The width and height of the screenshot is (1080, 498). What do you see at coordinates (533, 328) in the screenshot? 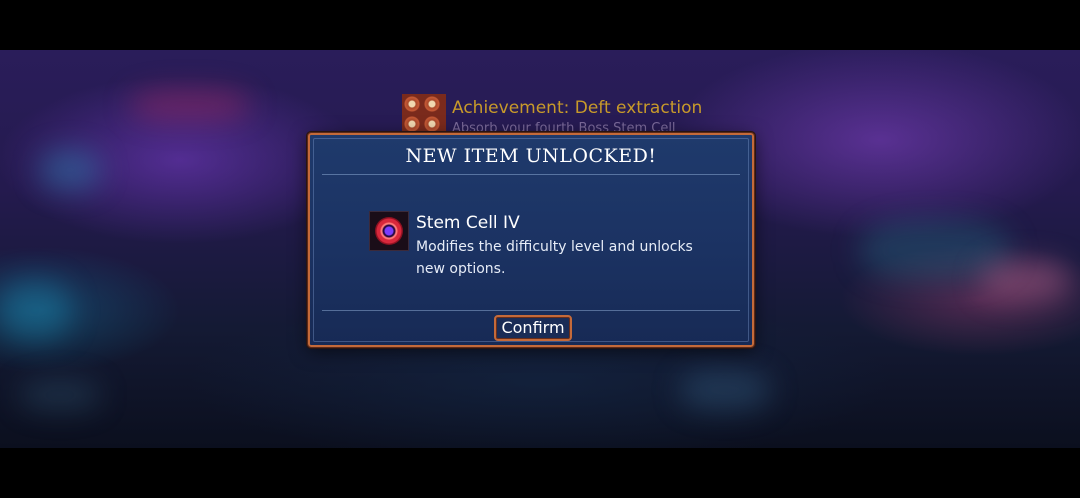
I see `confirm-button: Confirm` at bounding box center [533, 328].